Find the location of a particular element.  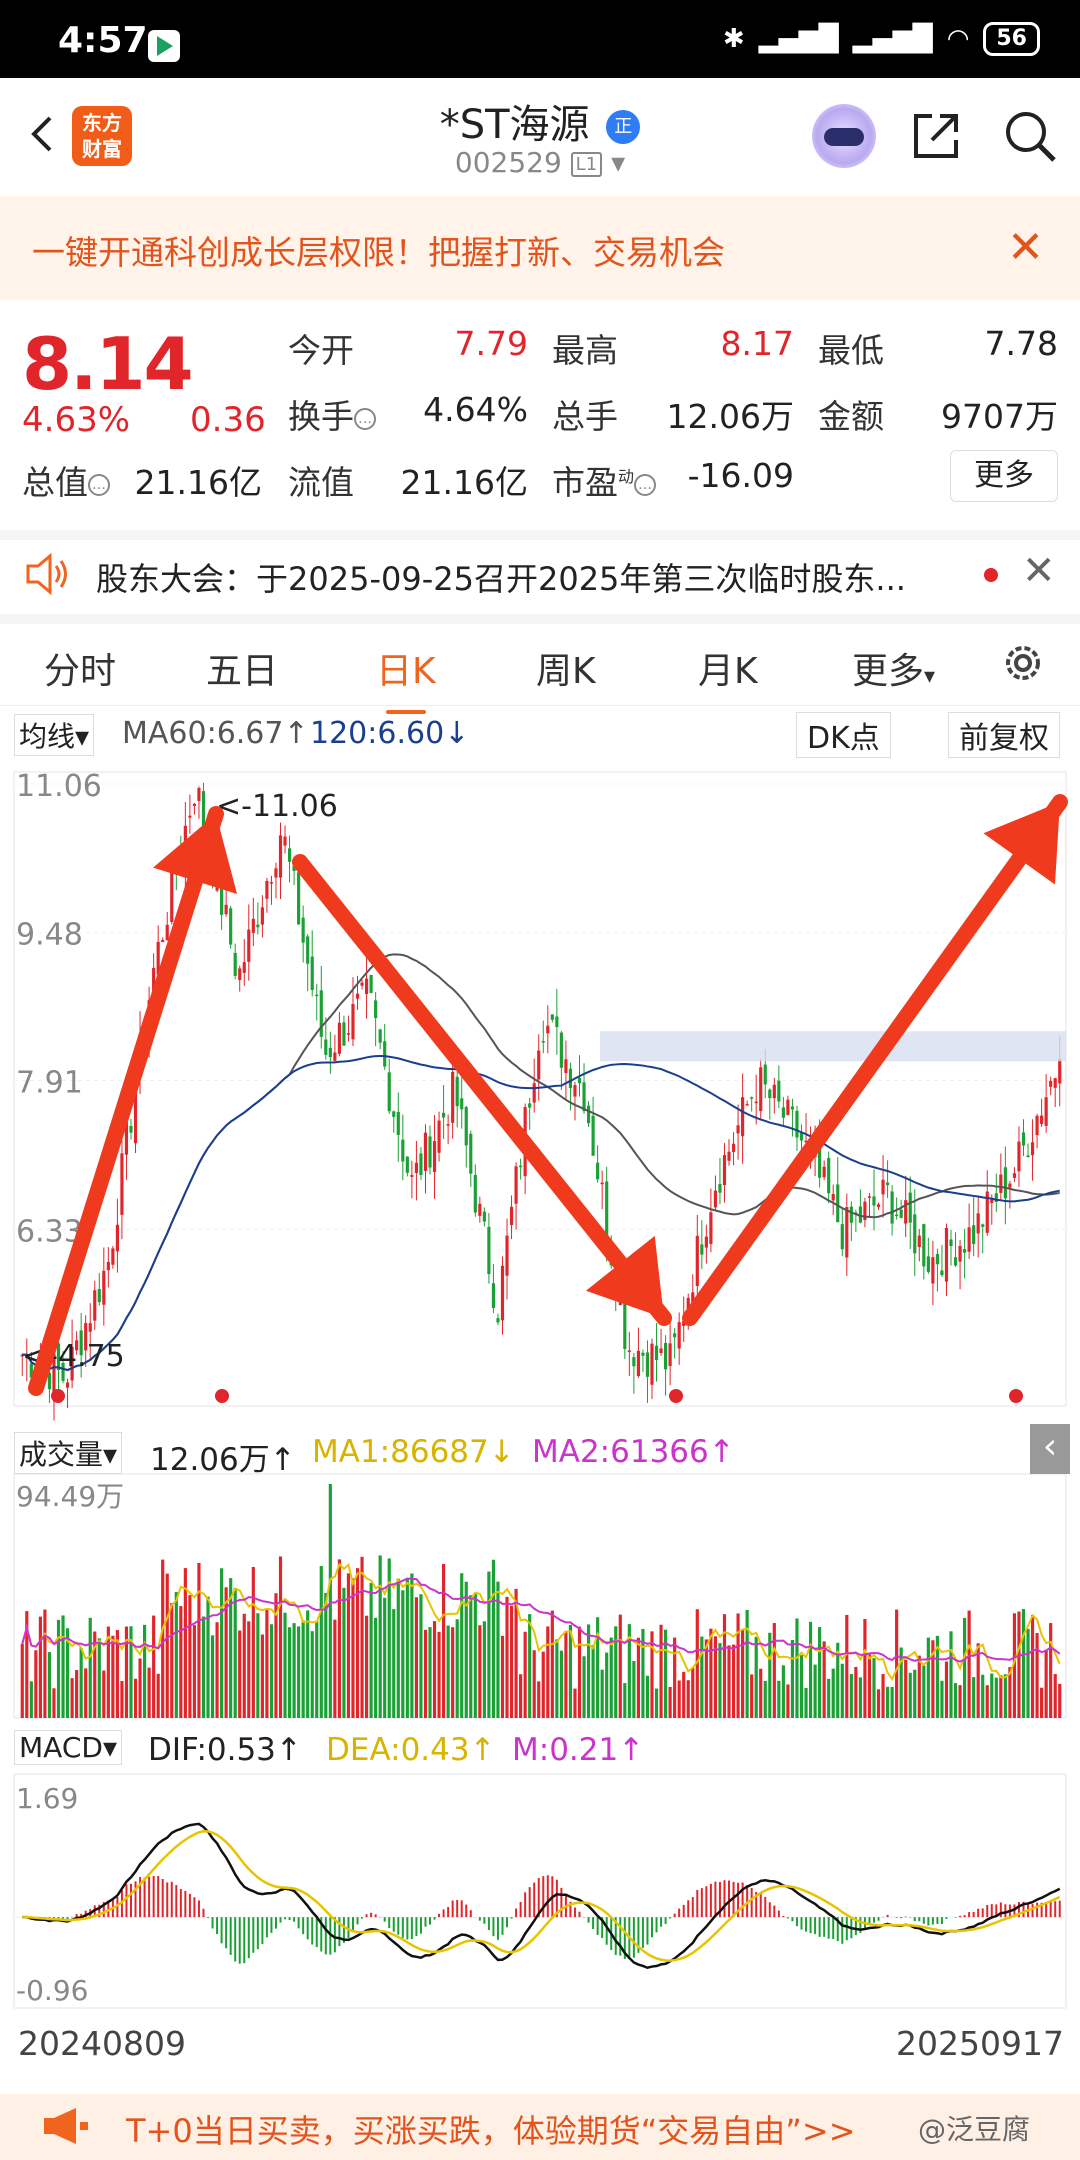

bluetooth-icon: ✱ is located at coordinates (733, 39).